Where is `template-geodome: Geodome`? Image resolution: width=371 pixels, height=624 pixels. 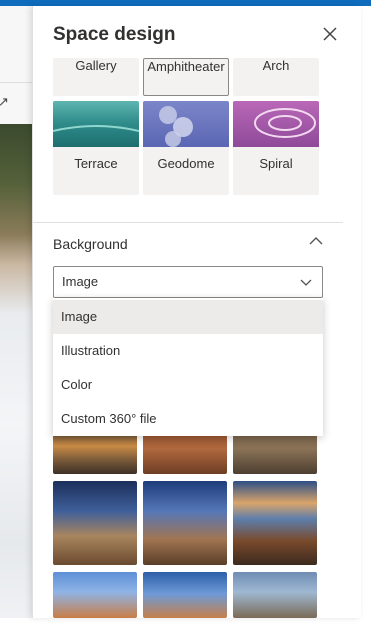
template-geodome: Geodome is located at coordinates (186, 148).